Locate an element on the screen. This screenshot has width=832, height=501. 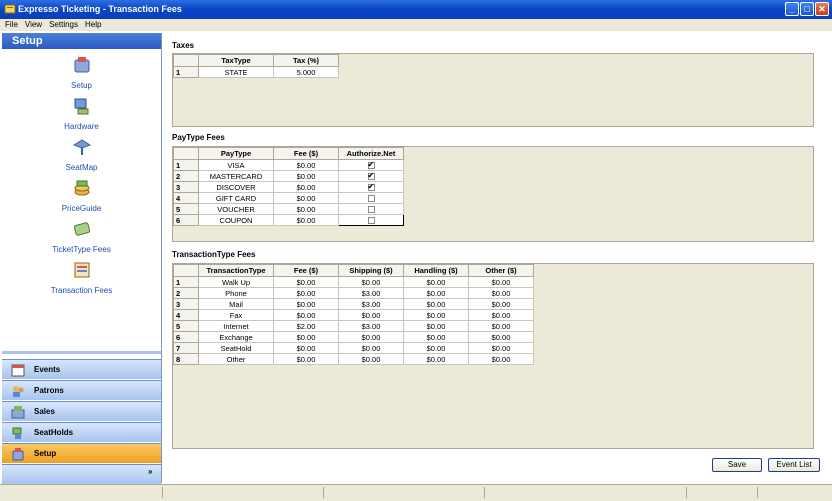
transactiontype-cell: Internet is located at coordinates (236, 326).